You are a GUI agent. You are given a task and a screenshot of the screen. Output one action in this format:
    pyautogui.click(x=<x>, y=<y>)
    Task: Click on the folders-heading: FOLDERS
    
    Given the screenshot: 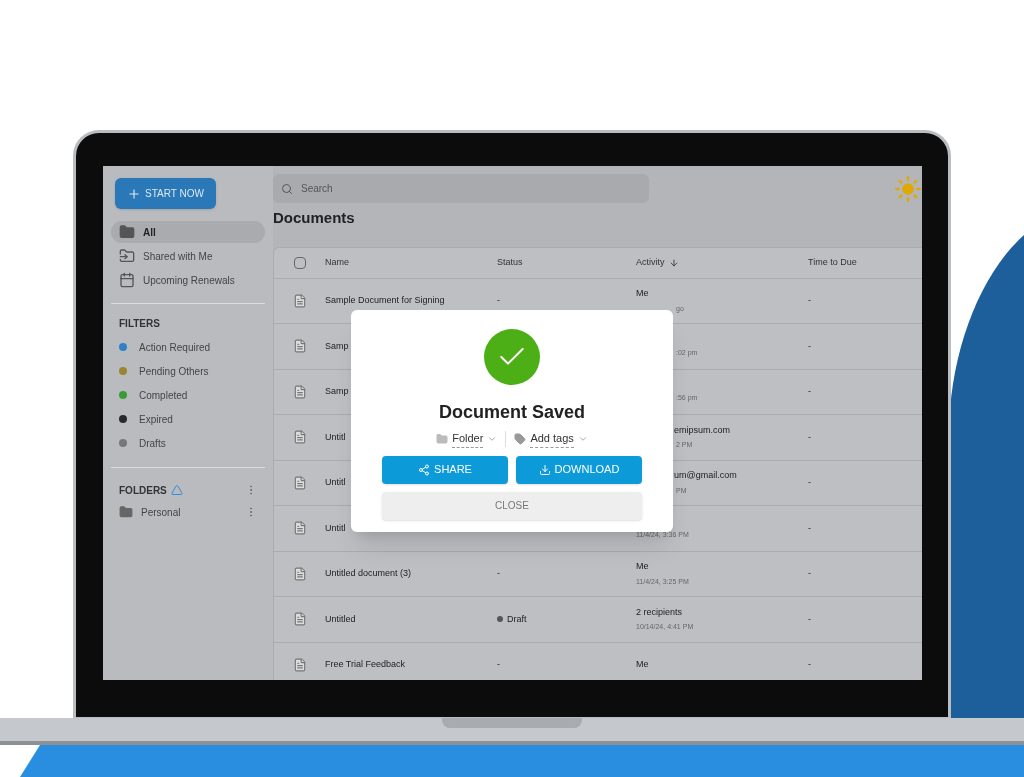 What is the action you would take?
    pyautogui.click(x=143, y=490)
    